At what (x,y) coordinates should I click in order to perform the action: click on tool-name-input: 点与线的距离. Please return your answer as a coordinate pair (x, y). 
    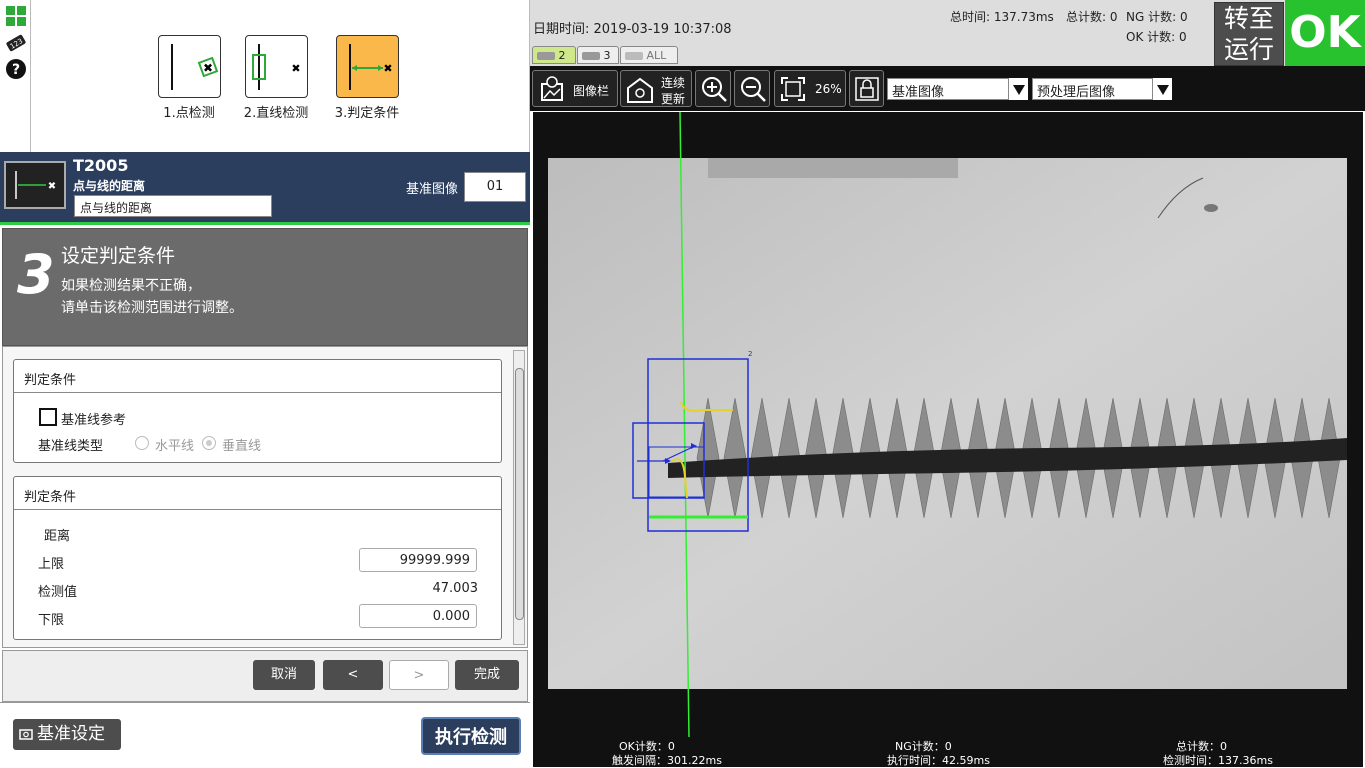
    Looking at the image, I should click on (173, 206).